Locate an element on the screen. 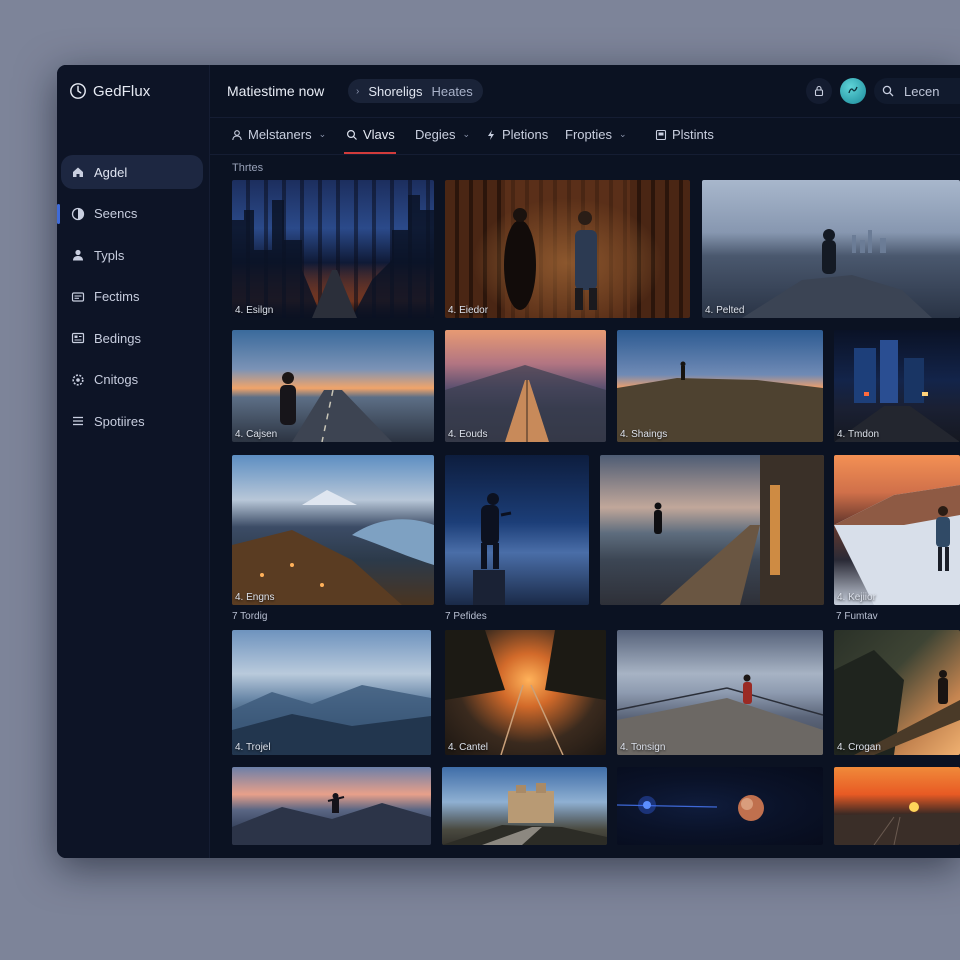  photo-tile: 4. Cantel is located at coordinates (525, 692).